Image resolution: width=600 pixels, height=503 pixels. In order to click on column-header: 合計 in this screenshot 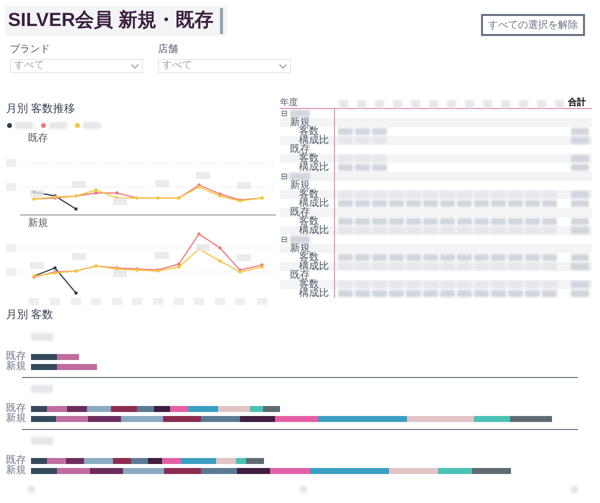, I will do `click(577, 102)`.